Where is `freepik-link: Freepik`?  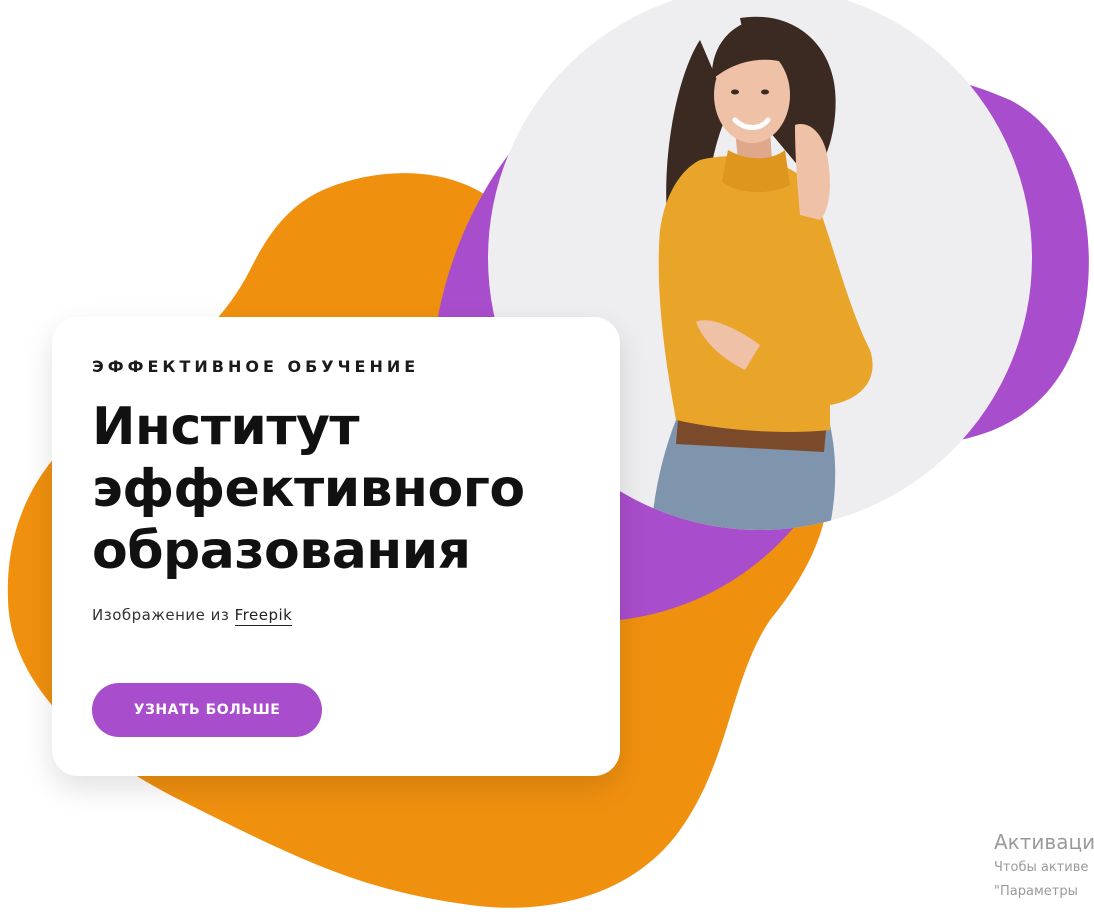
freepik-link: Freepik is located at coordinates (263, 616).